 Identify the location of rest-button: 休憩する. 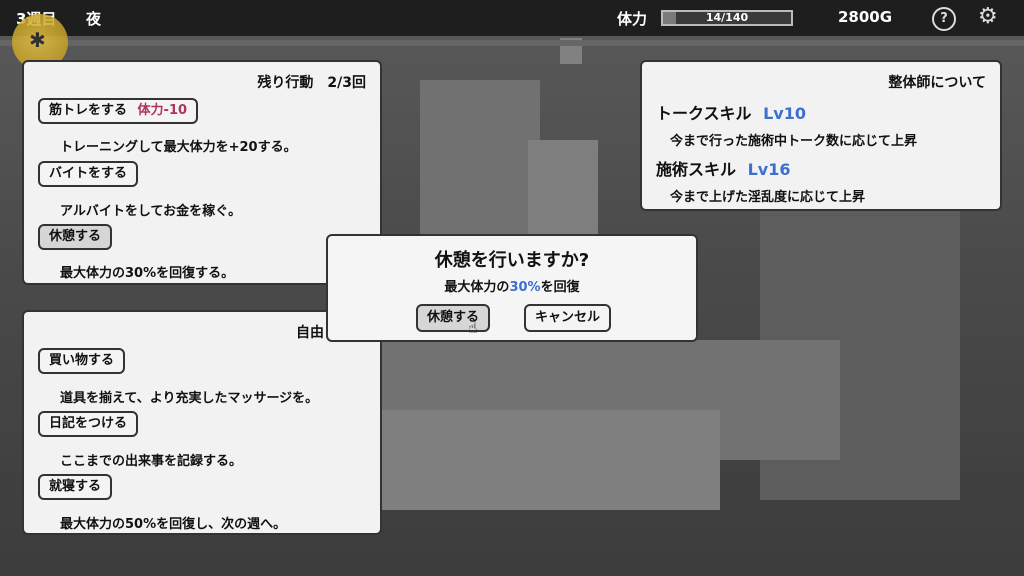
(75, 237).